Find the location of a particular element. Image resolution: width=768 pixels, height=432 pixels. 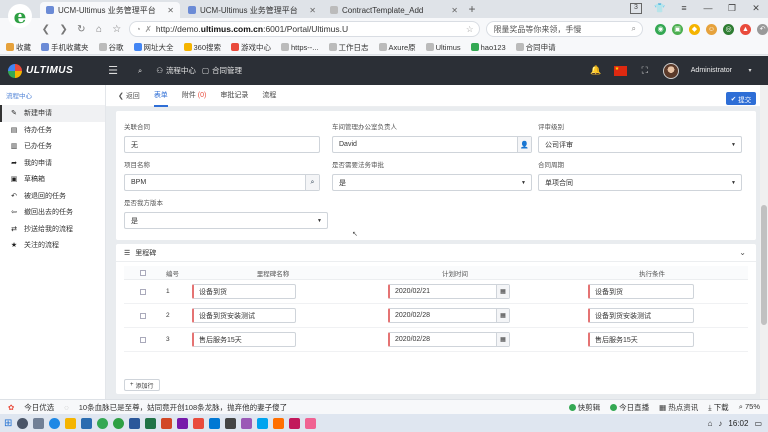

fullscreen-icon: ⛶ is located at coordinates (645, 70).